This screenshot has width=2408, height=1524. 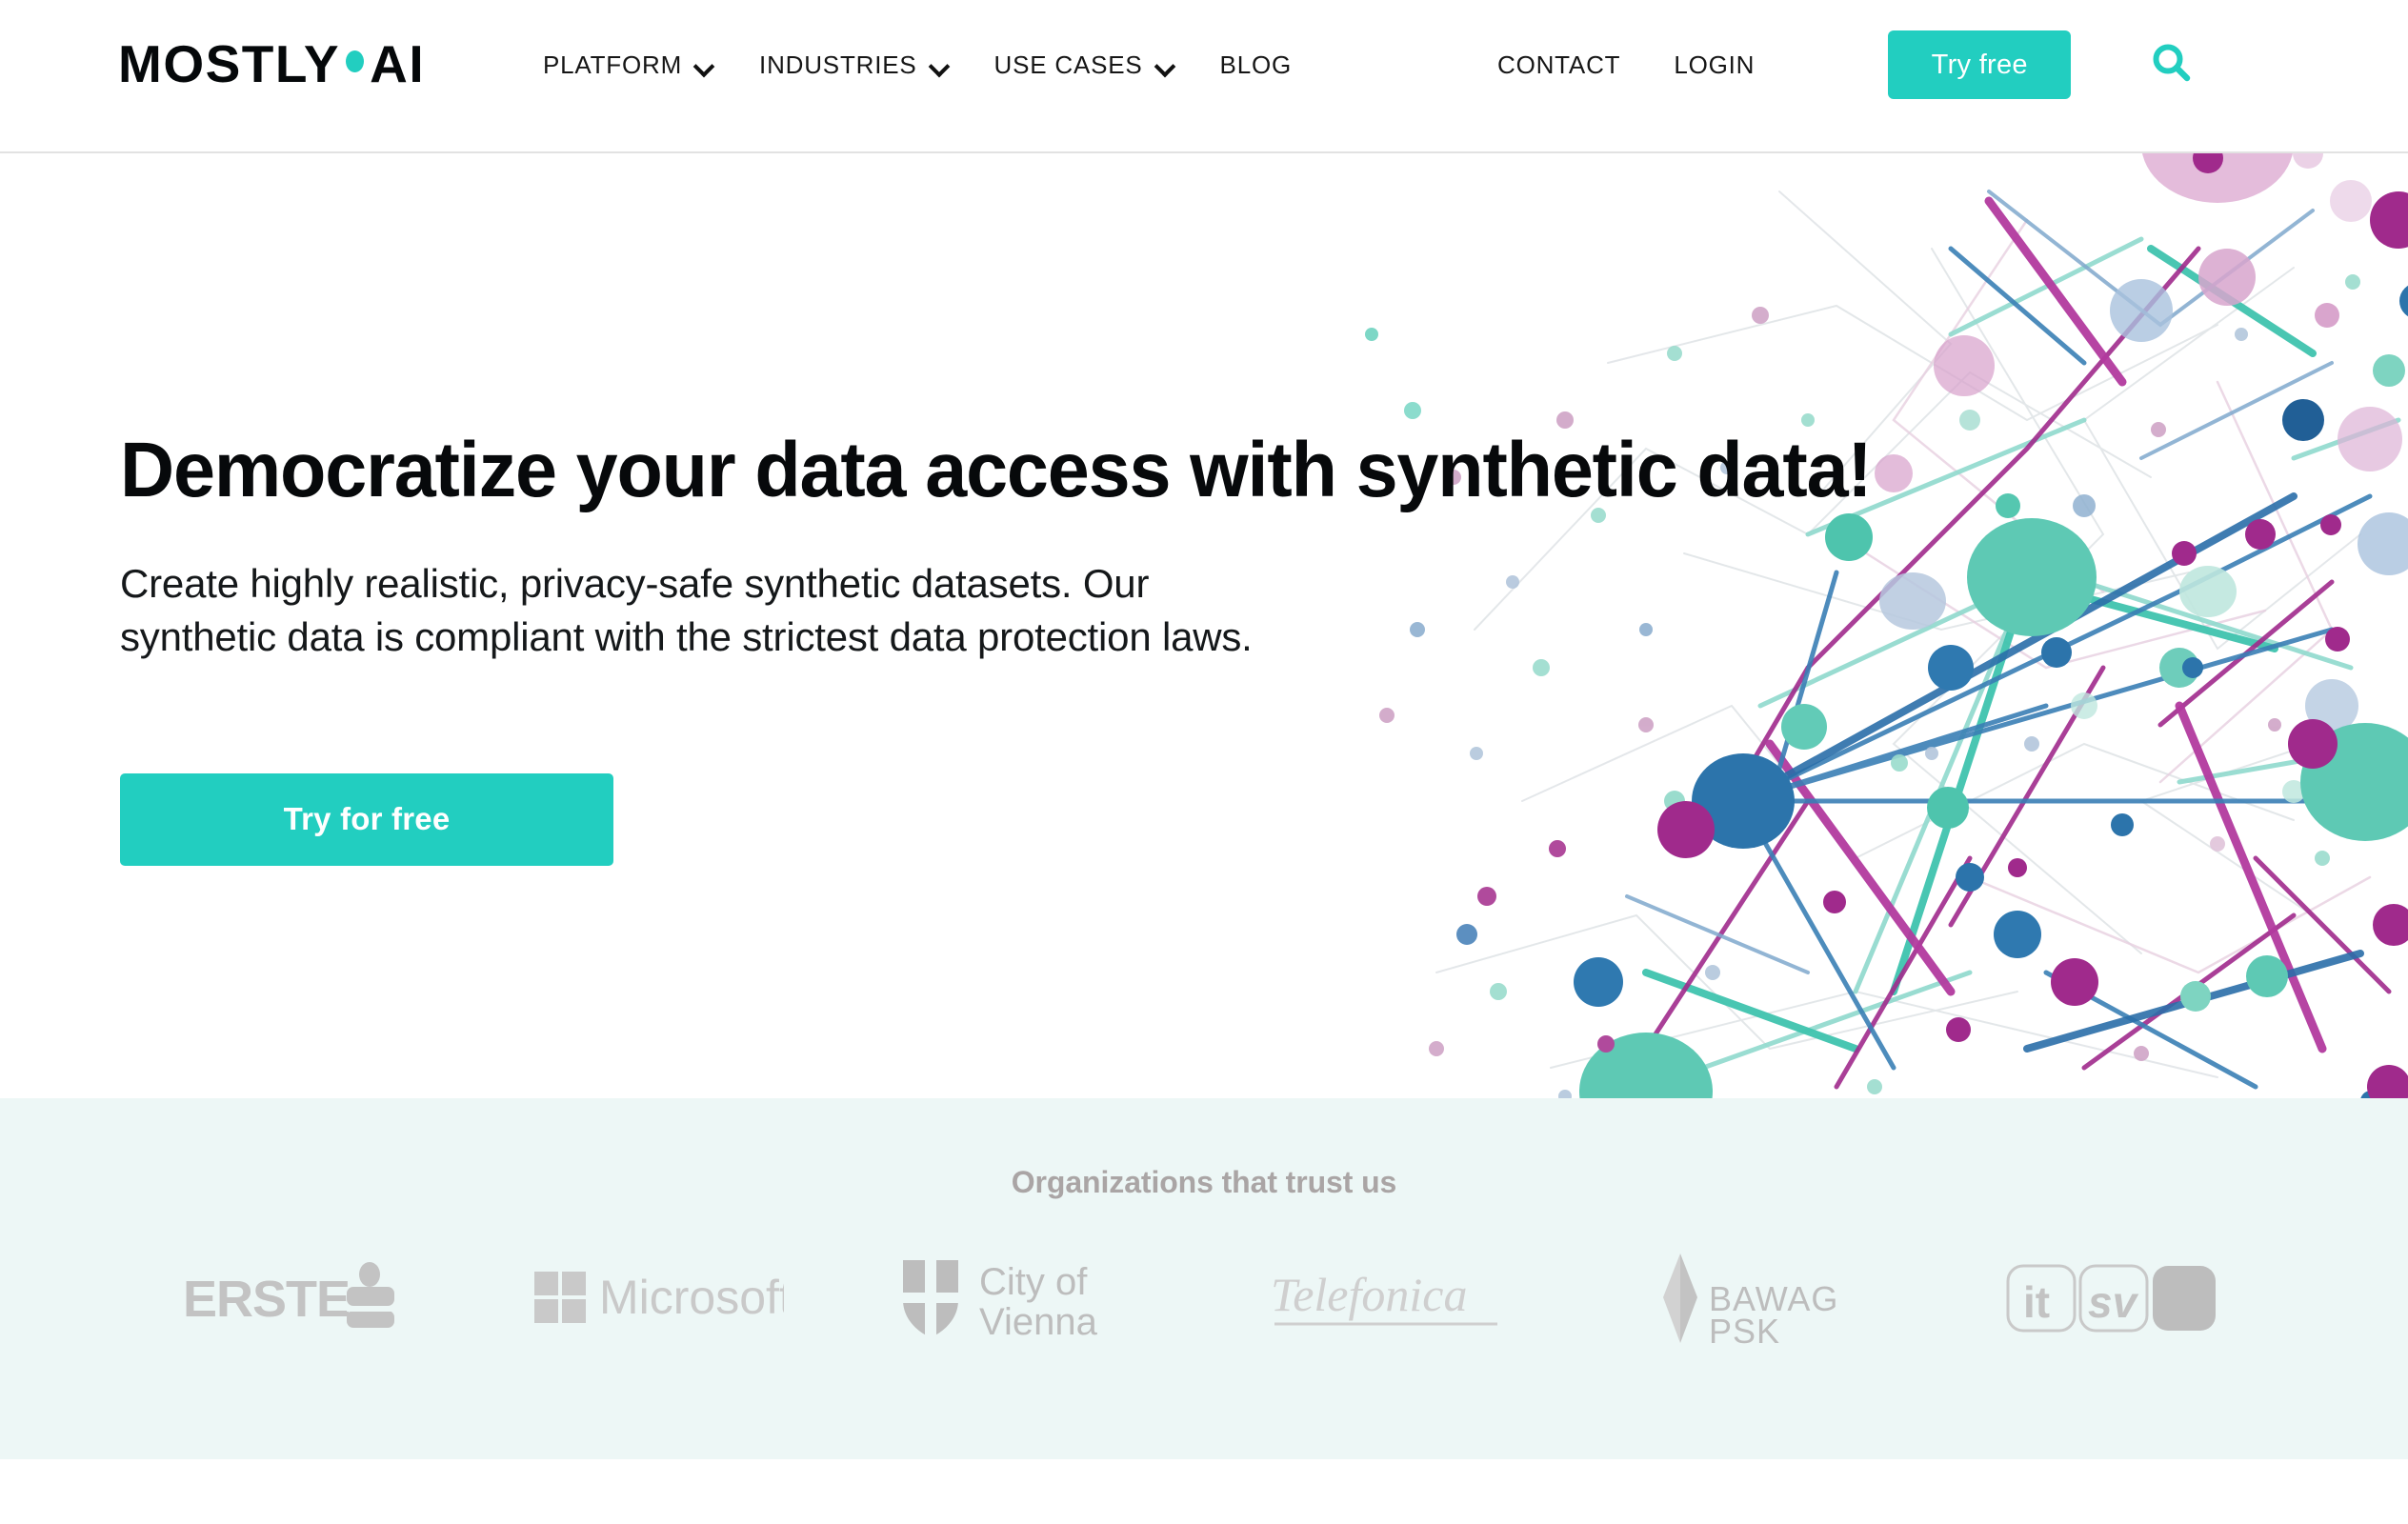 I want to click on partner-logo-telefonica: Telefonica, so click(x=1385, y=1298).